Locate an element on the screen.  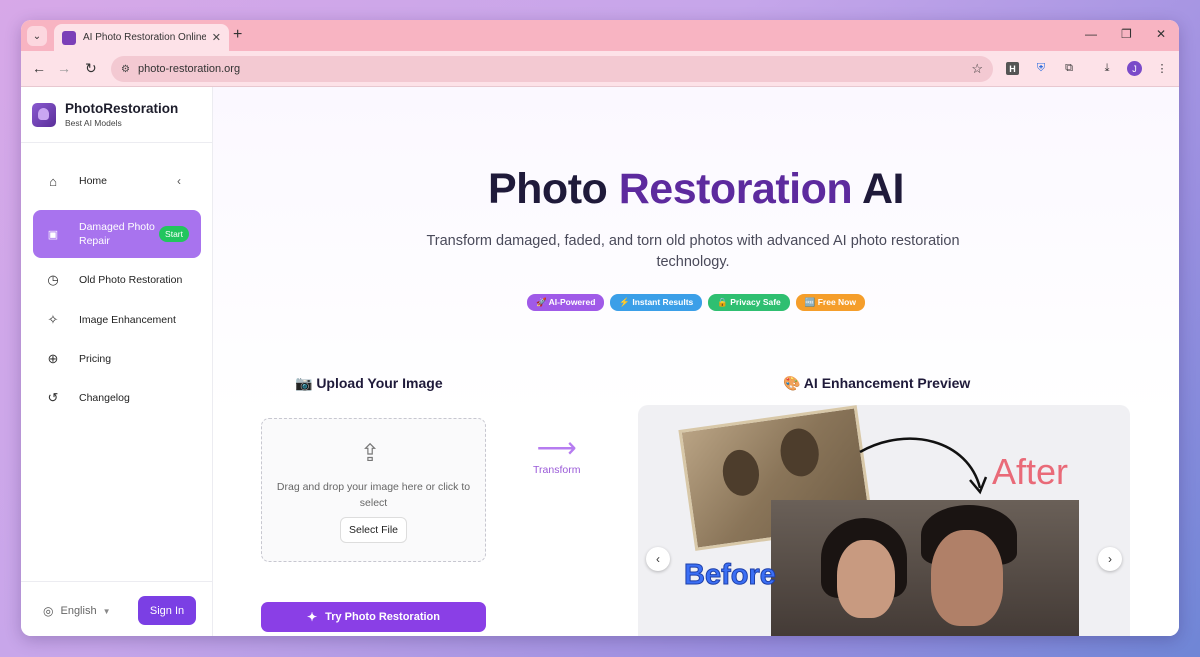
brand: PhotoRestoration Best AI Models is located at coordinates (116, 115).